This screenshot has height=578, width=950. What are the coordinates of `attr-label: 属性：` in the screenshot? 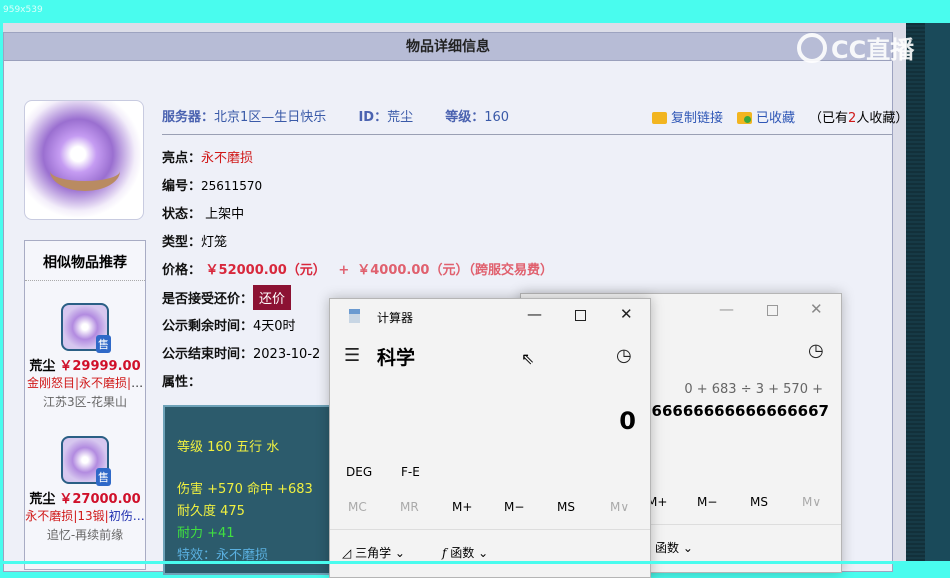 It's located at (182, 382).